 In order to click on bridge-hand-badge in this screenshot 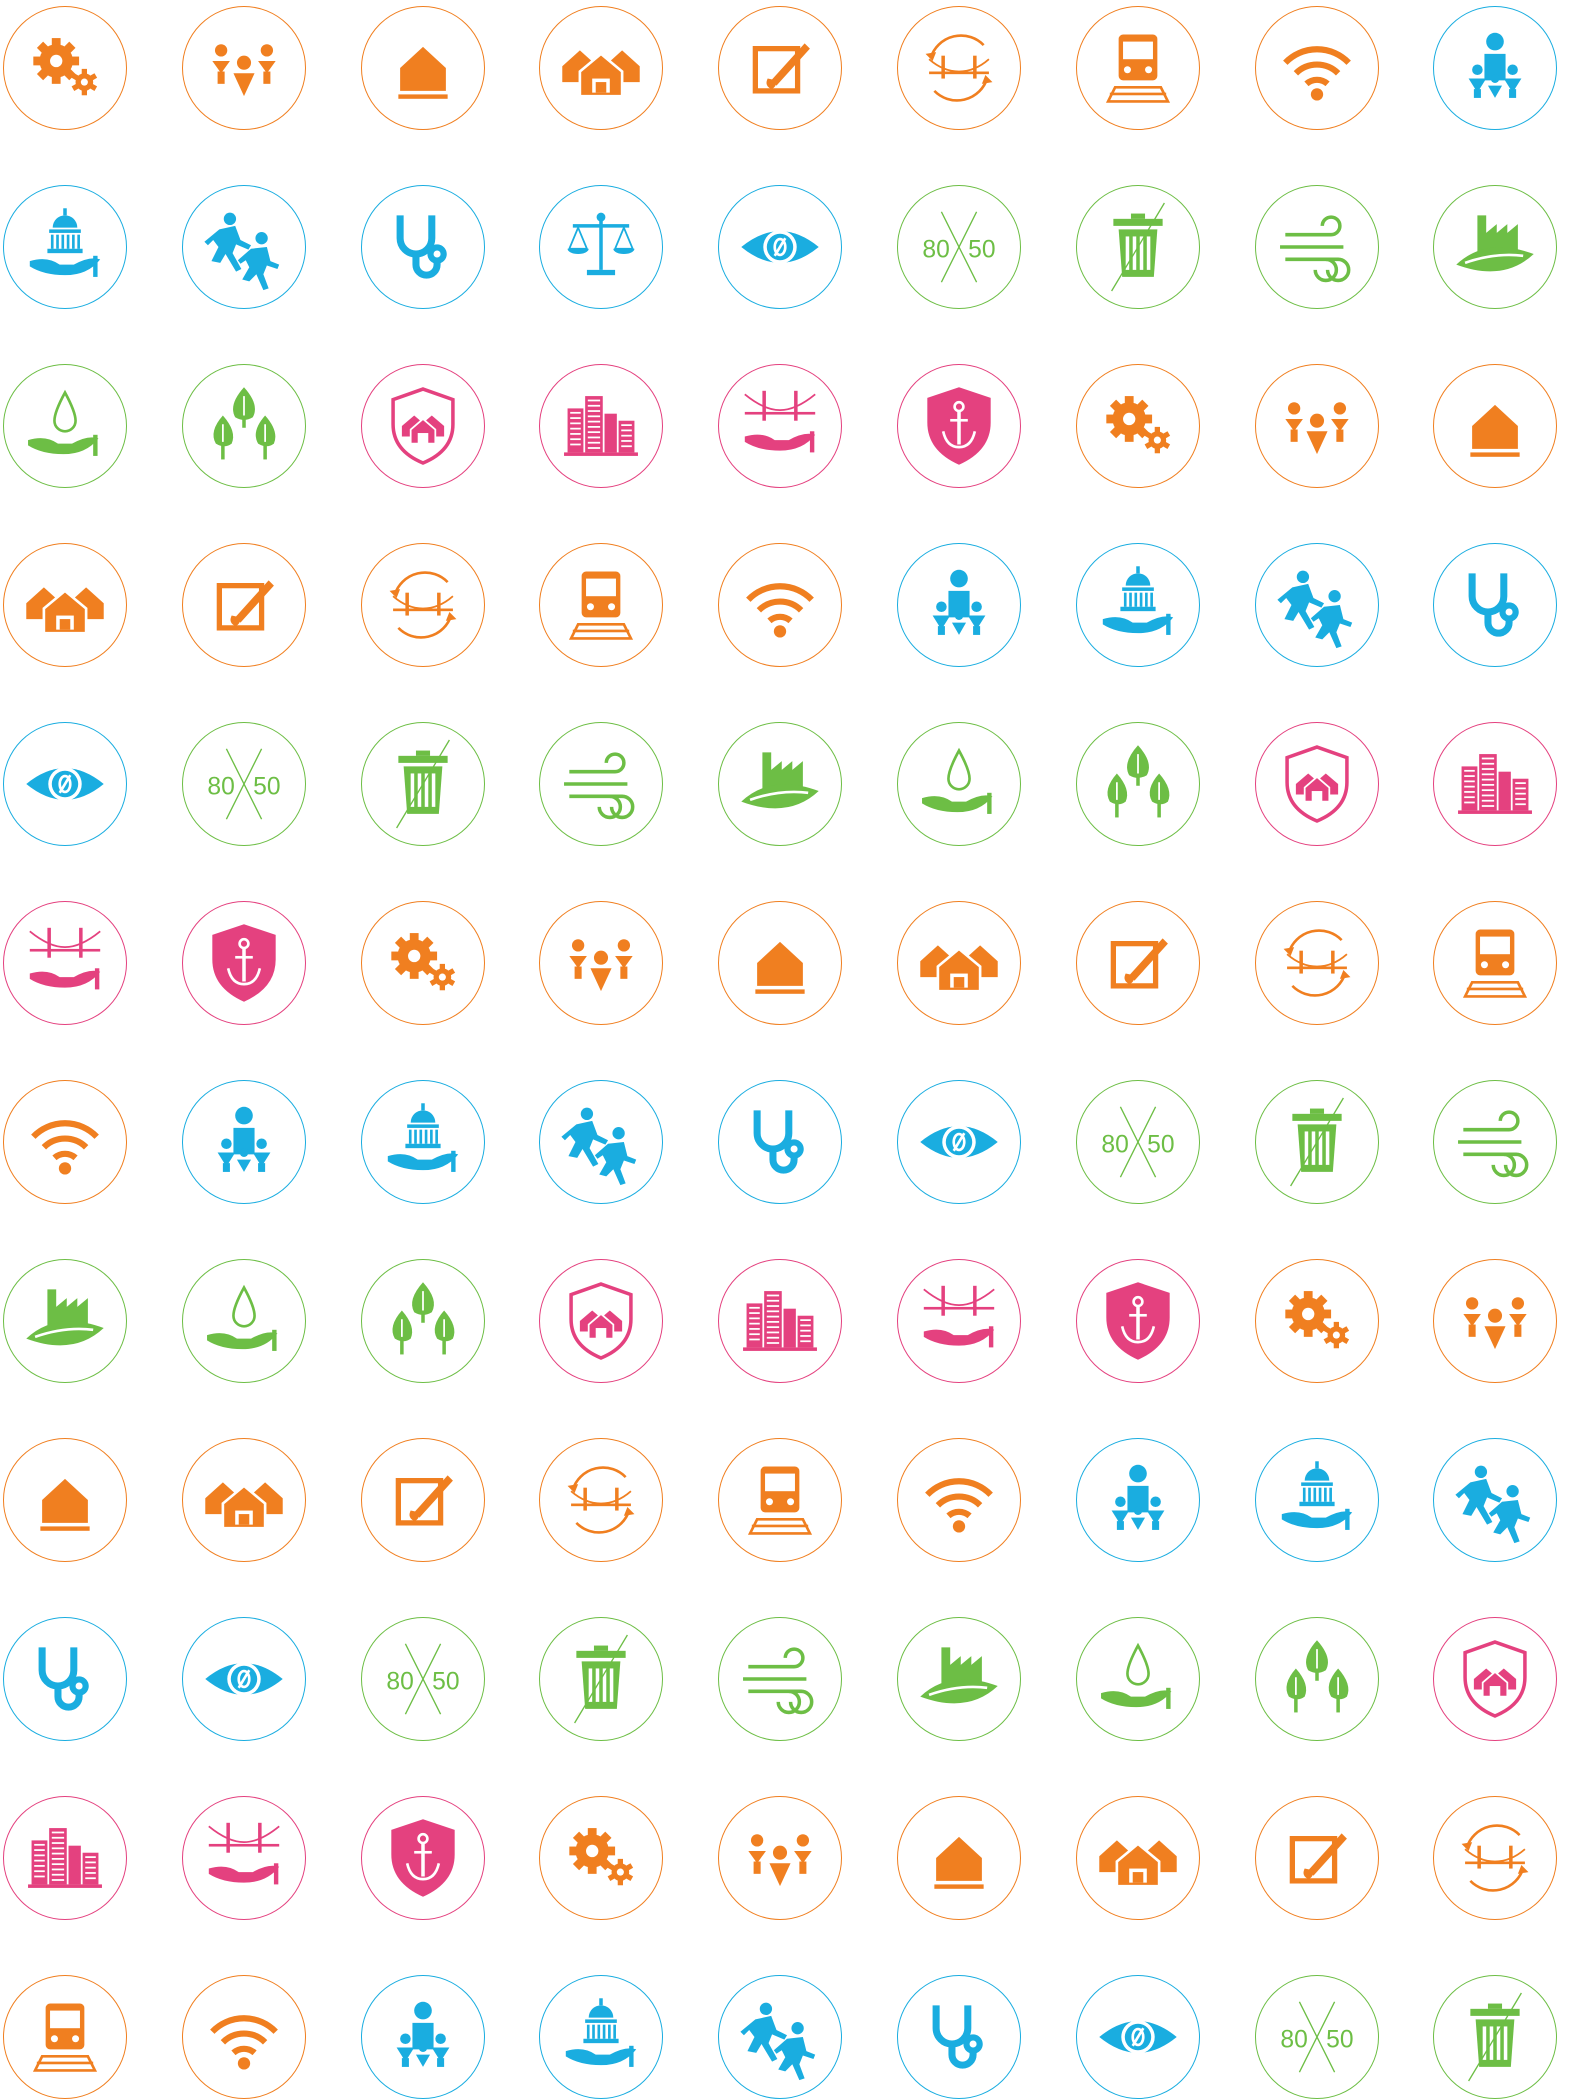, I will do `click(65, 963)`.